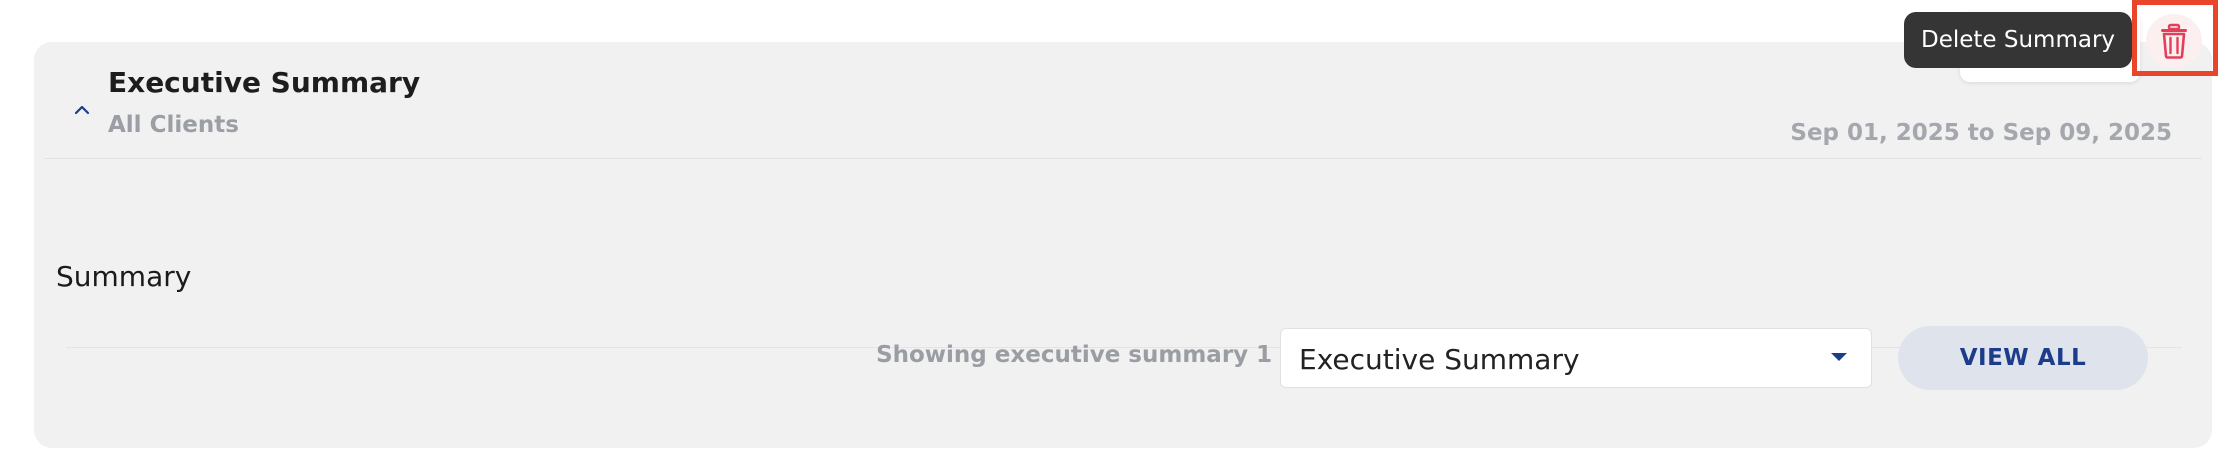 The image size is (2236, 472). I want to click on summary-select: Executive Summary, so click(1576, 358).